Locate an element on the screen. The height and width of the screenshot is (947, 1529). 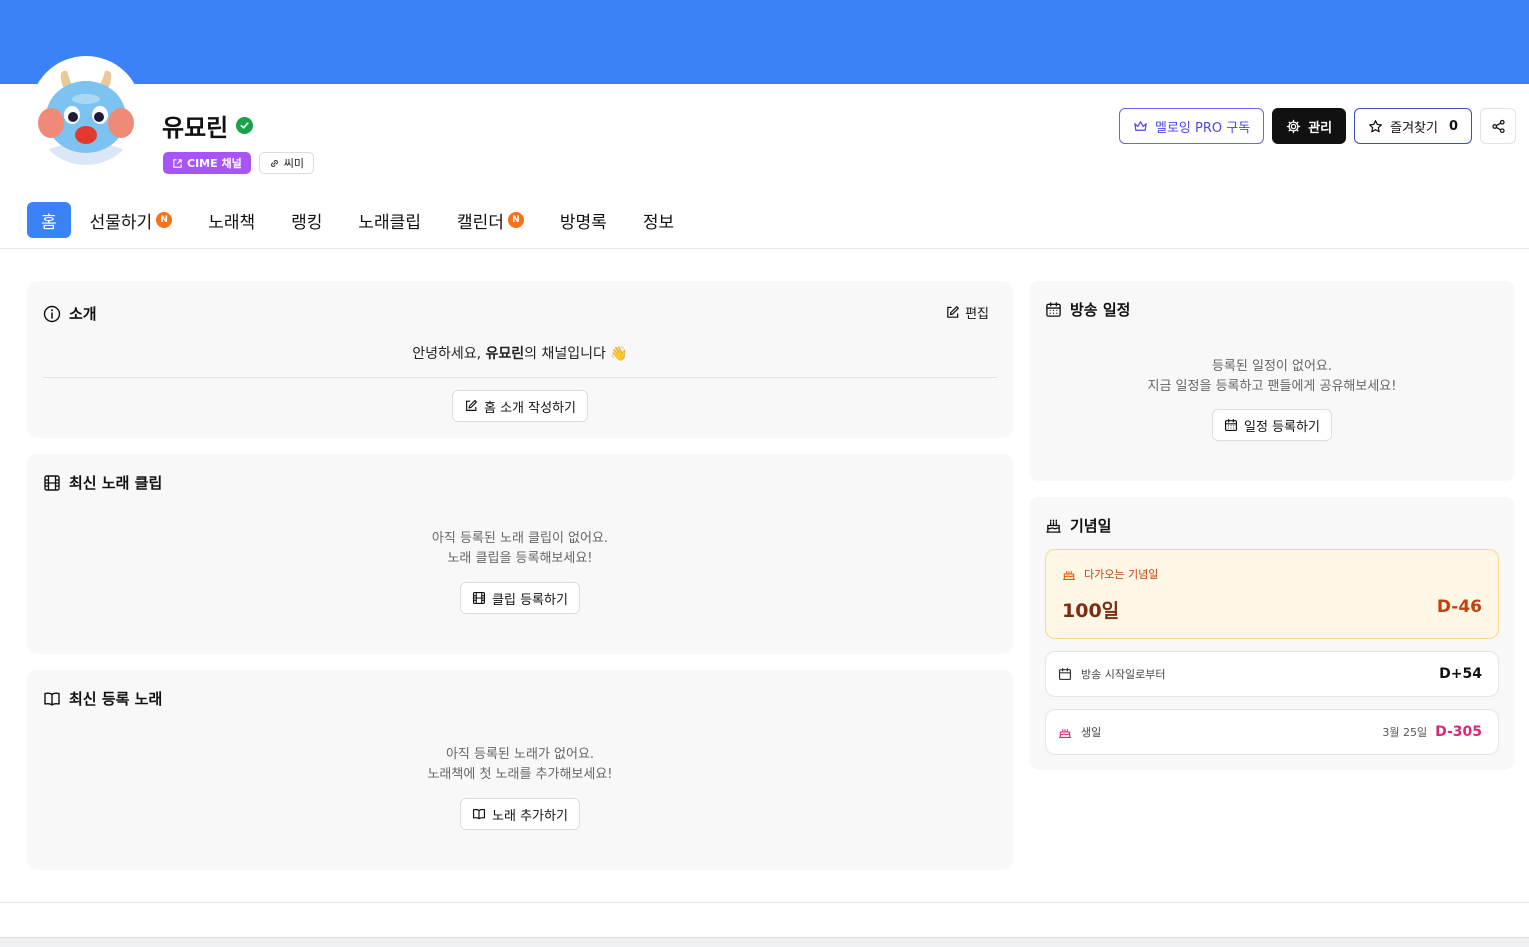
songs-action-row: 노래 추가하기 is located at coordinates (520, 814).